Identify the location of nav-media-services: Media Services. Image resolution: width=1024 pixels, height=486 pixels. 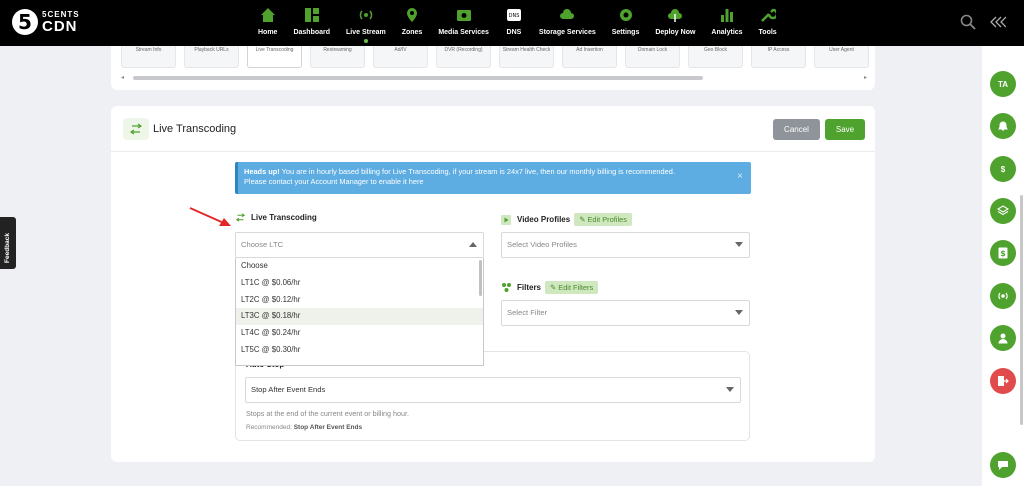
(463, 24).